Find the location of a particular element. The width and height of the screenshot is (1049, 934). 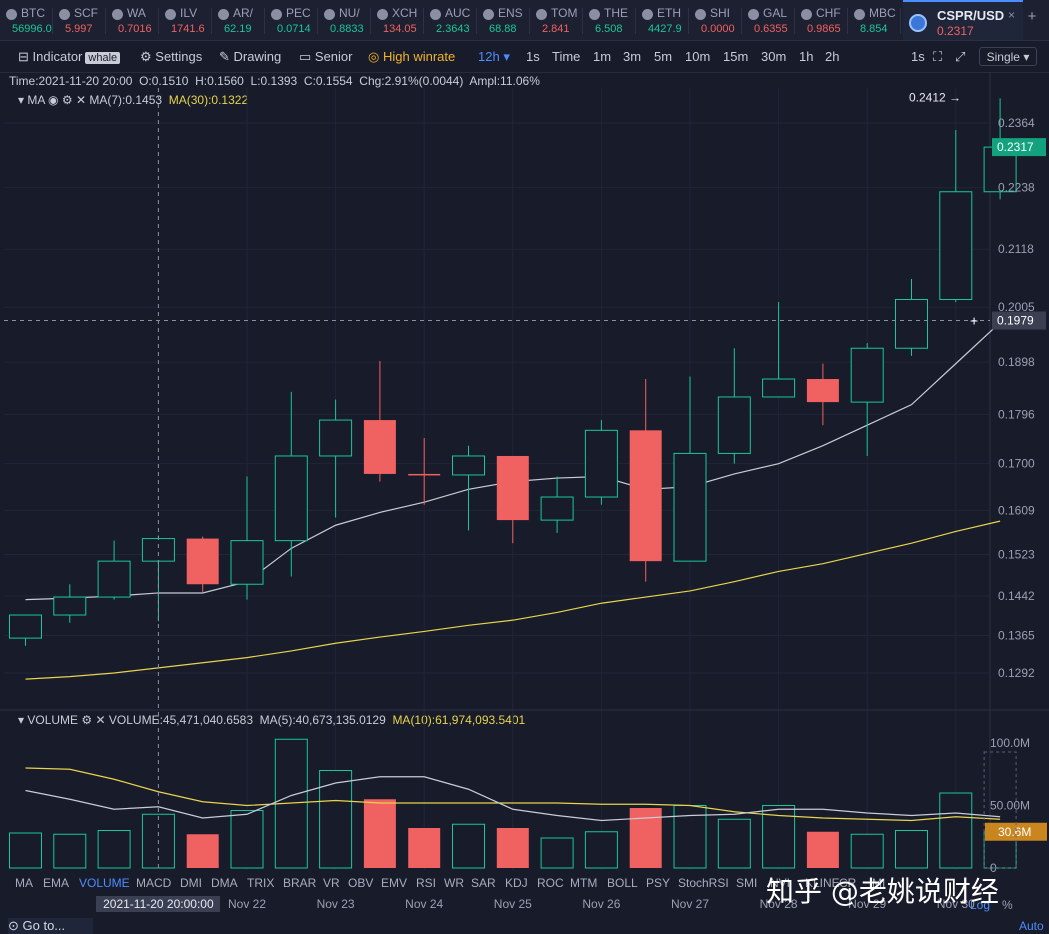

indicator-tab-vr: VR is located at coordinates (331, 883).